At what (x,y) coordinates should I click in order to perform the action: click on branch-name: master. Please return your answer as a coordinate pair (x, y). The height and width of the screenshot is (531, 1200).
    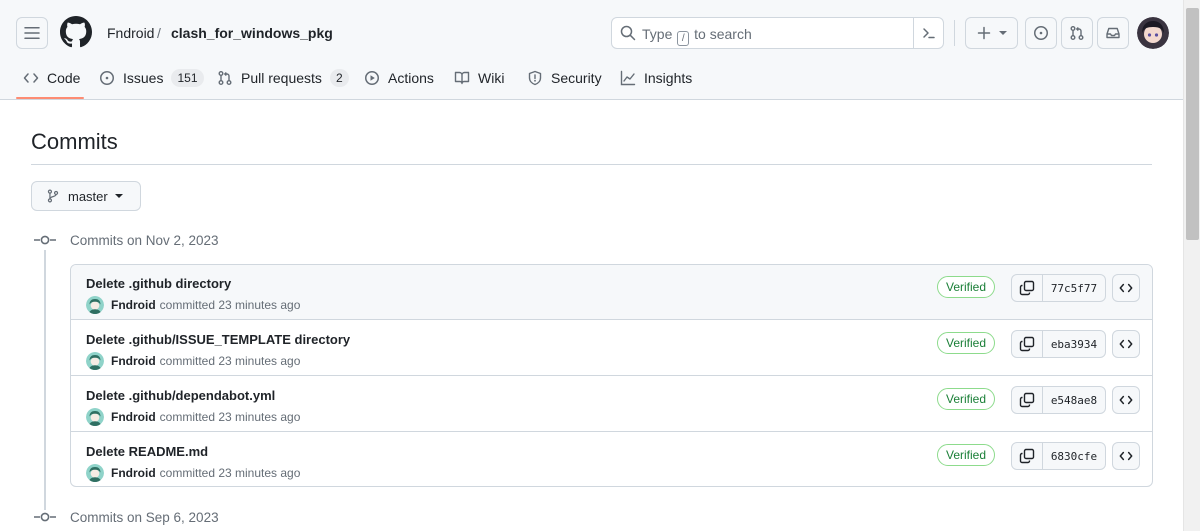
    Looking at the image, I should click on (88, 196).